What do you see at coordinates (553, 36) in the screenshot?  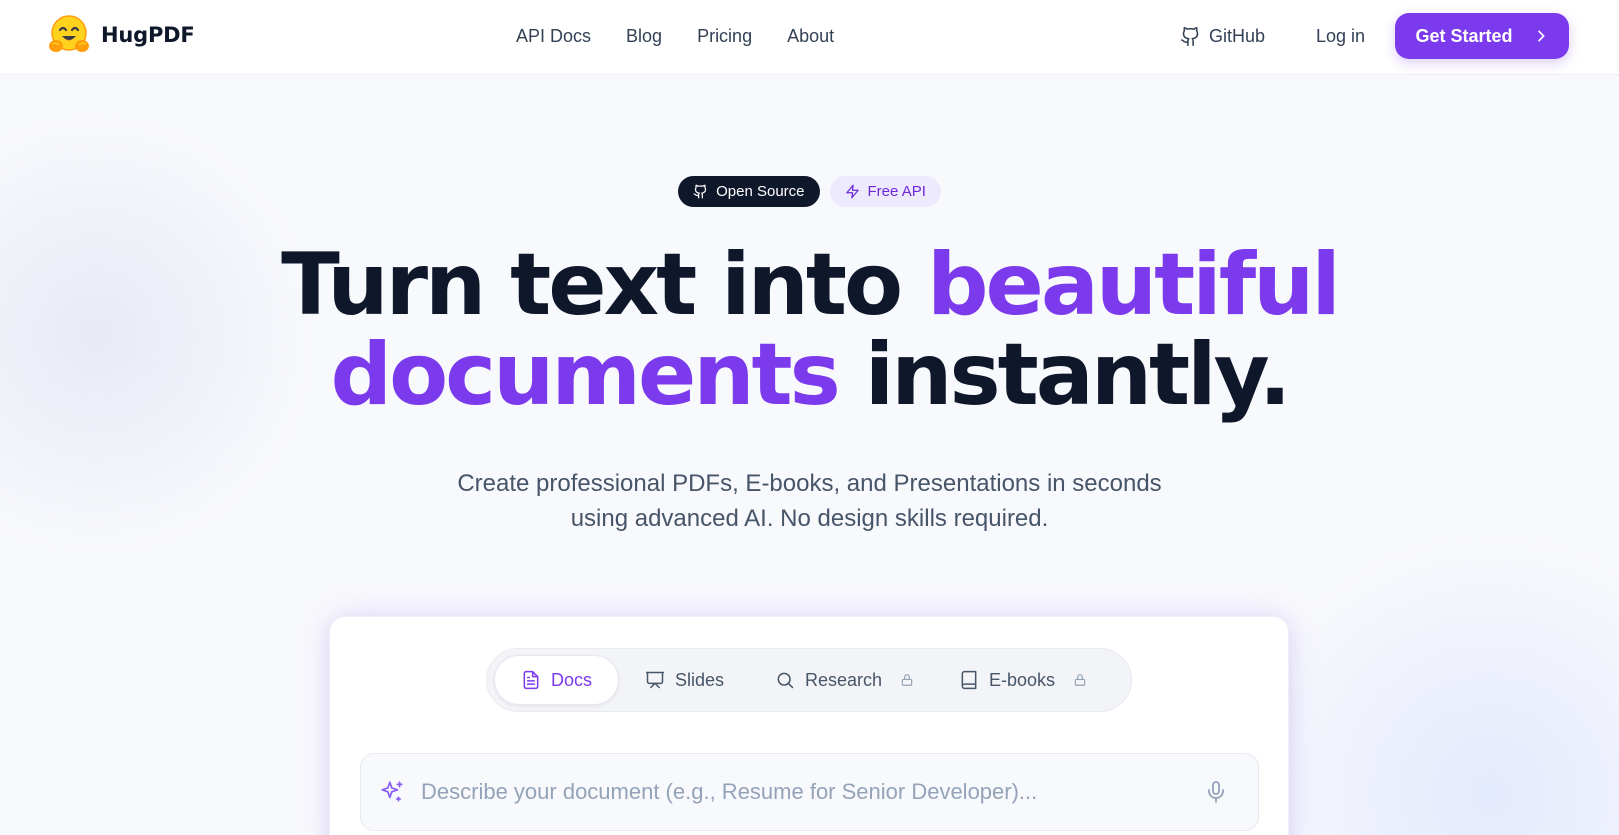 I see `nav-link-api-docs: API Docs` at bounding box center [553, 36].